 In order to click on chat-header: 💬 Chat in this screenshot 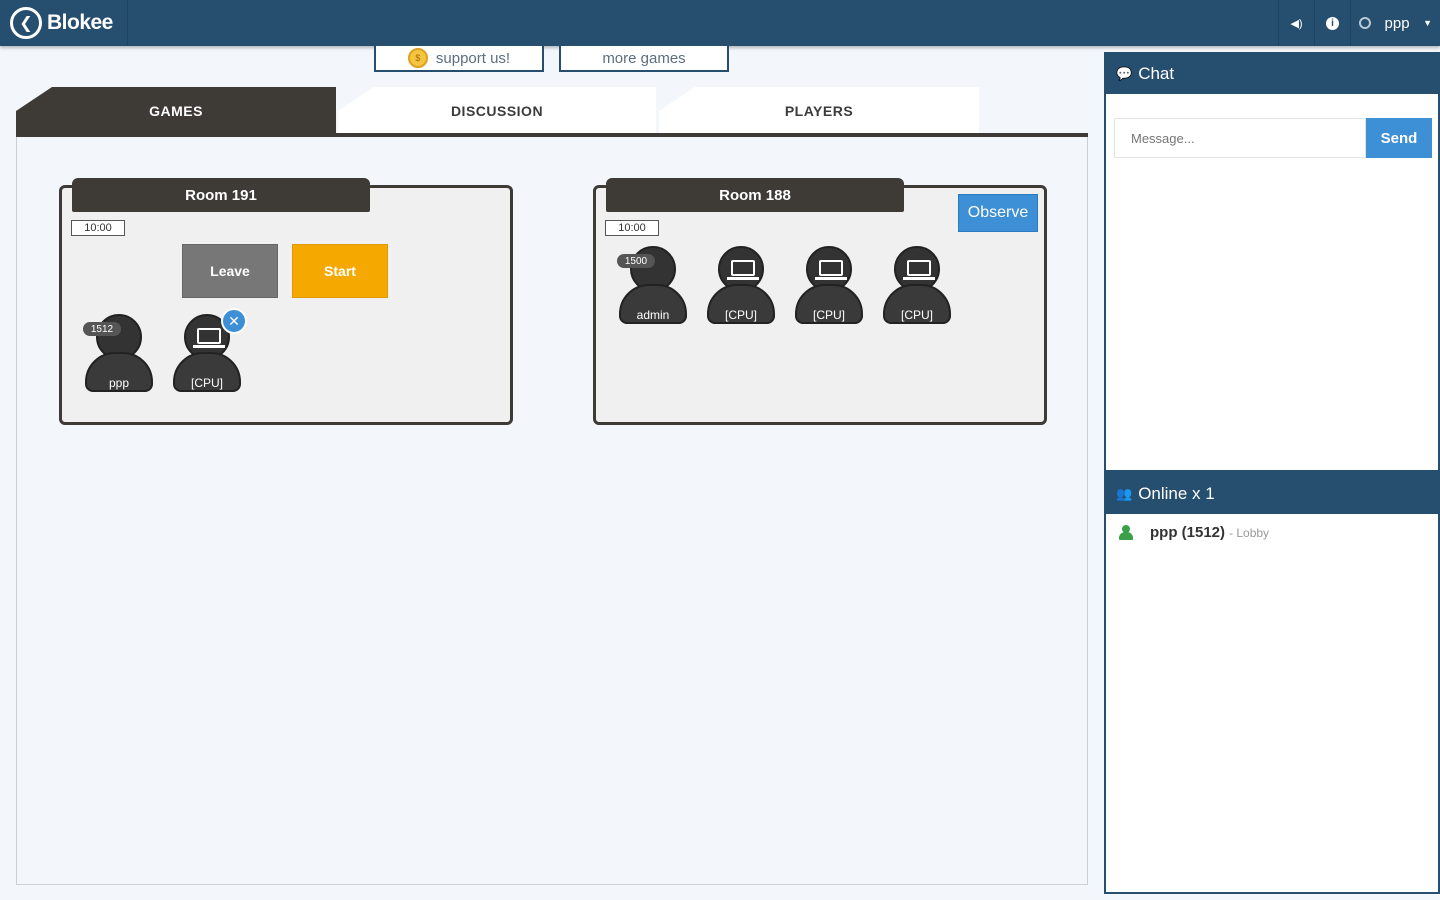, I will do `click(1272, 74)`.